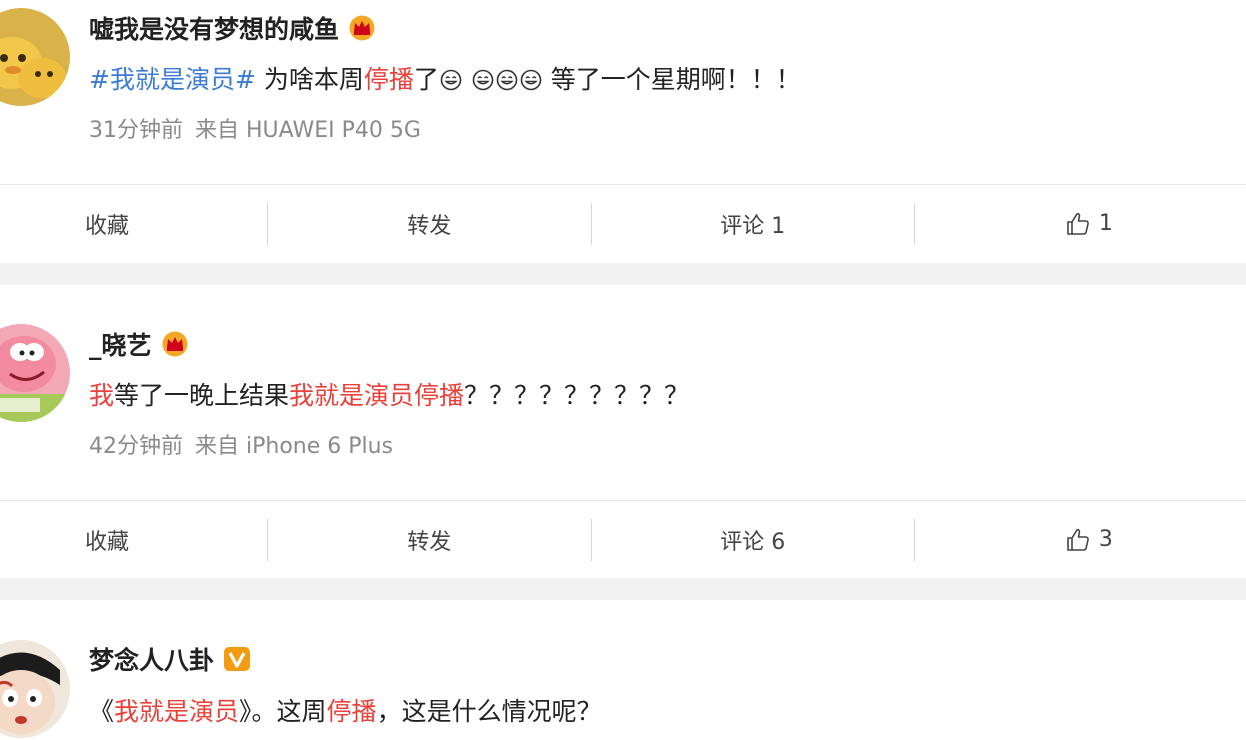  I want to click on comment-button: 评论 1, so click(752, 224).